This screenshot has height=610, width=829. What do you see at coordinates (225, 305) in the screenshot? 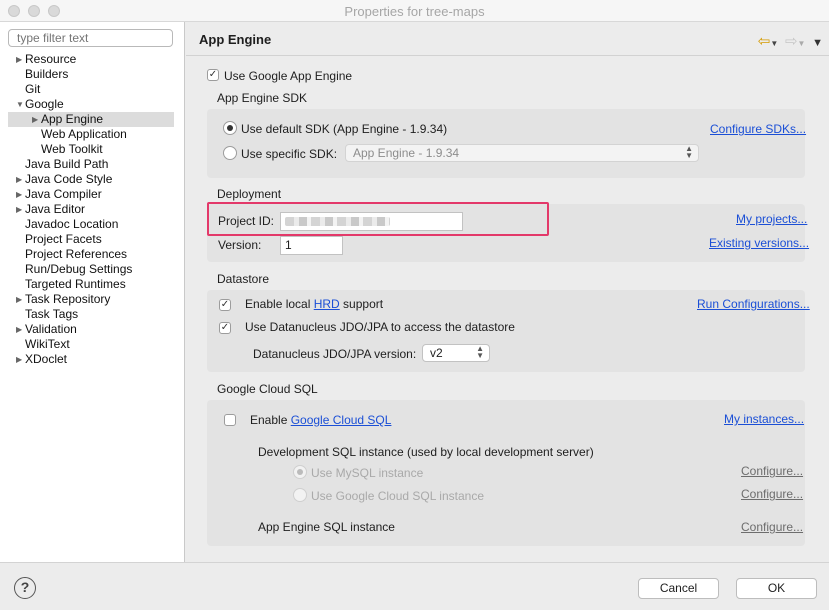
I see `enable-local-hrd-checkbox: ✓` at bounding box center [225, 305].